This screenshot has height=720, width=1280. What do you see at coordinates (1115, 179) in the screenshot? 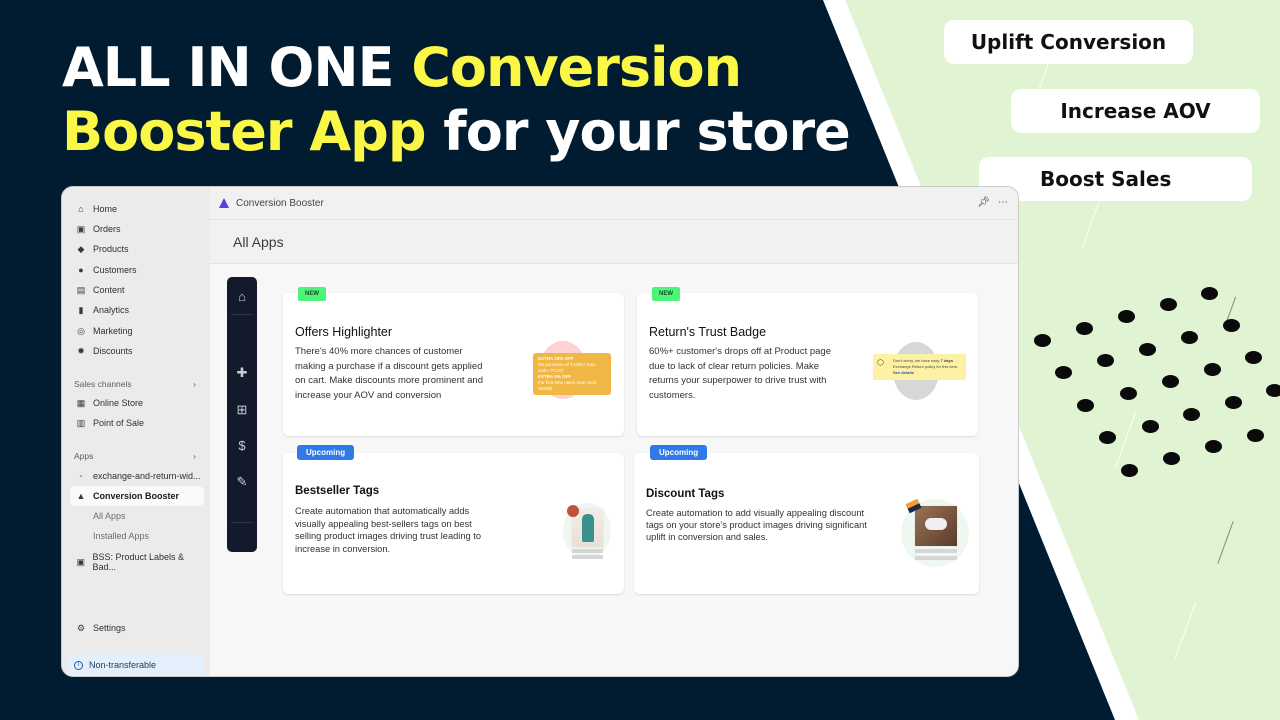
I see `benefit-pill-sales: Boost Sales` at bounding box center [1115, 179].